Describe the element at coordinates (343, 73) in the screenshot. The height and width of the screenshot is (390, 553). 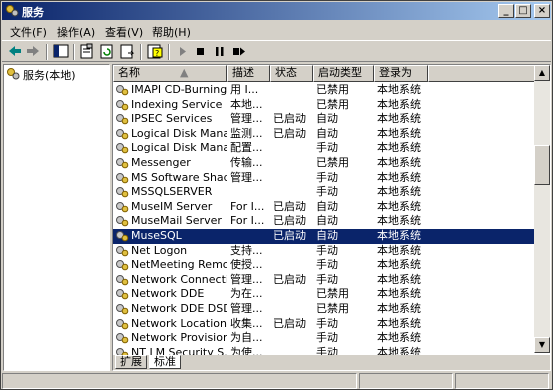
I see `column-header-startup-type: 启动类型` at that location.